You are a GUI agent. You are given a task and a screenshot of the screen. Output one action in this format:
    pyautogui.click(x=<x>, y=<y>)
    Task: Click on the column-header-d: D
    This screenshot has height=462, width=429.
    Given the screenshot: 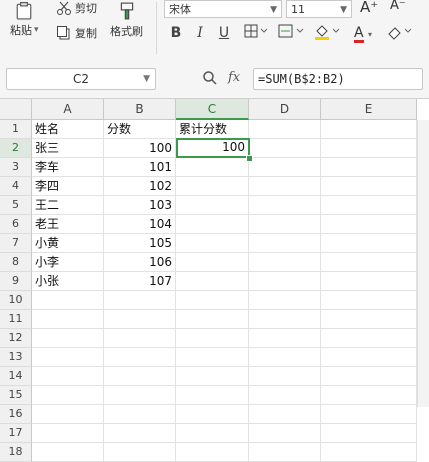 What is the action you would take?
    pyautogui.click(x=285, y=109)
    